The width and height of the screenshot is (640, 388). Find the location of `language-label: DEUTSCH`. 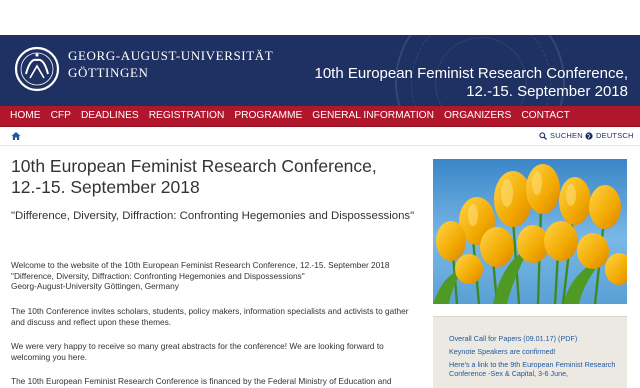

language-label: DEUTSCH is located at coordinates (615, 135).